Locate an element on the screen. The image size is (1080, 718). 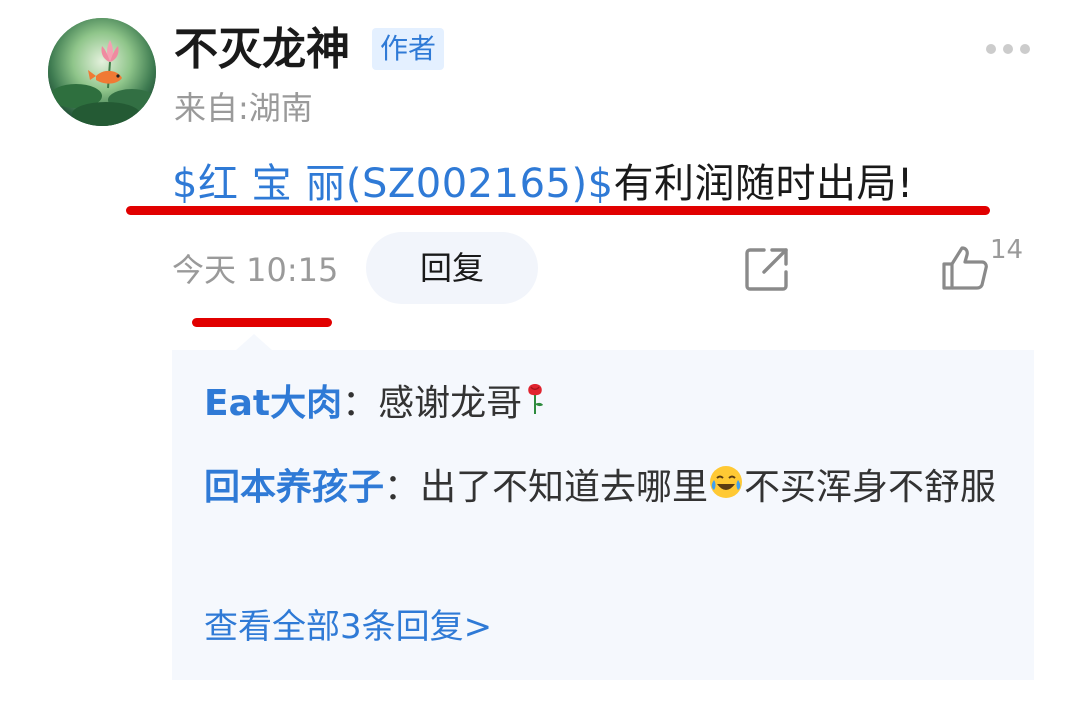
thumbs-up-icon is located at coordinates (965, 268).